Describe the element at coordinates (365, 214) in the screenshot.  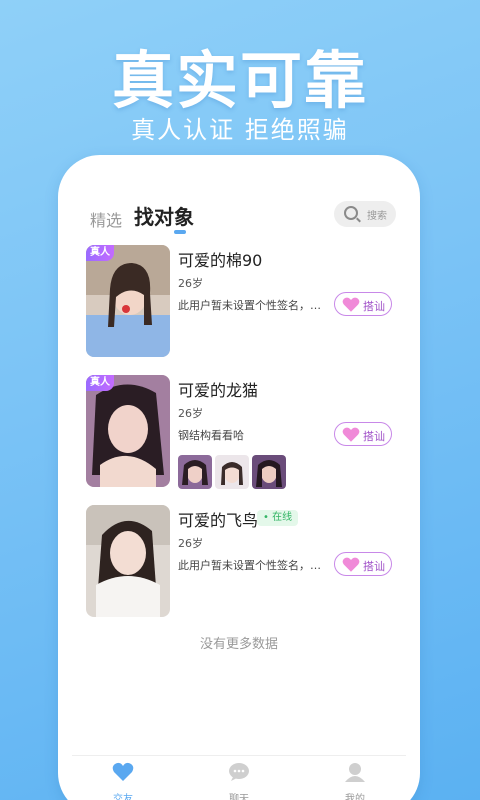
I see `search-button: 搜索` at that location.